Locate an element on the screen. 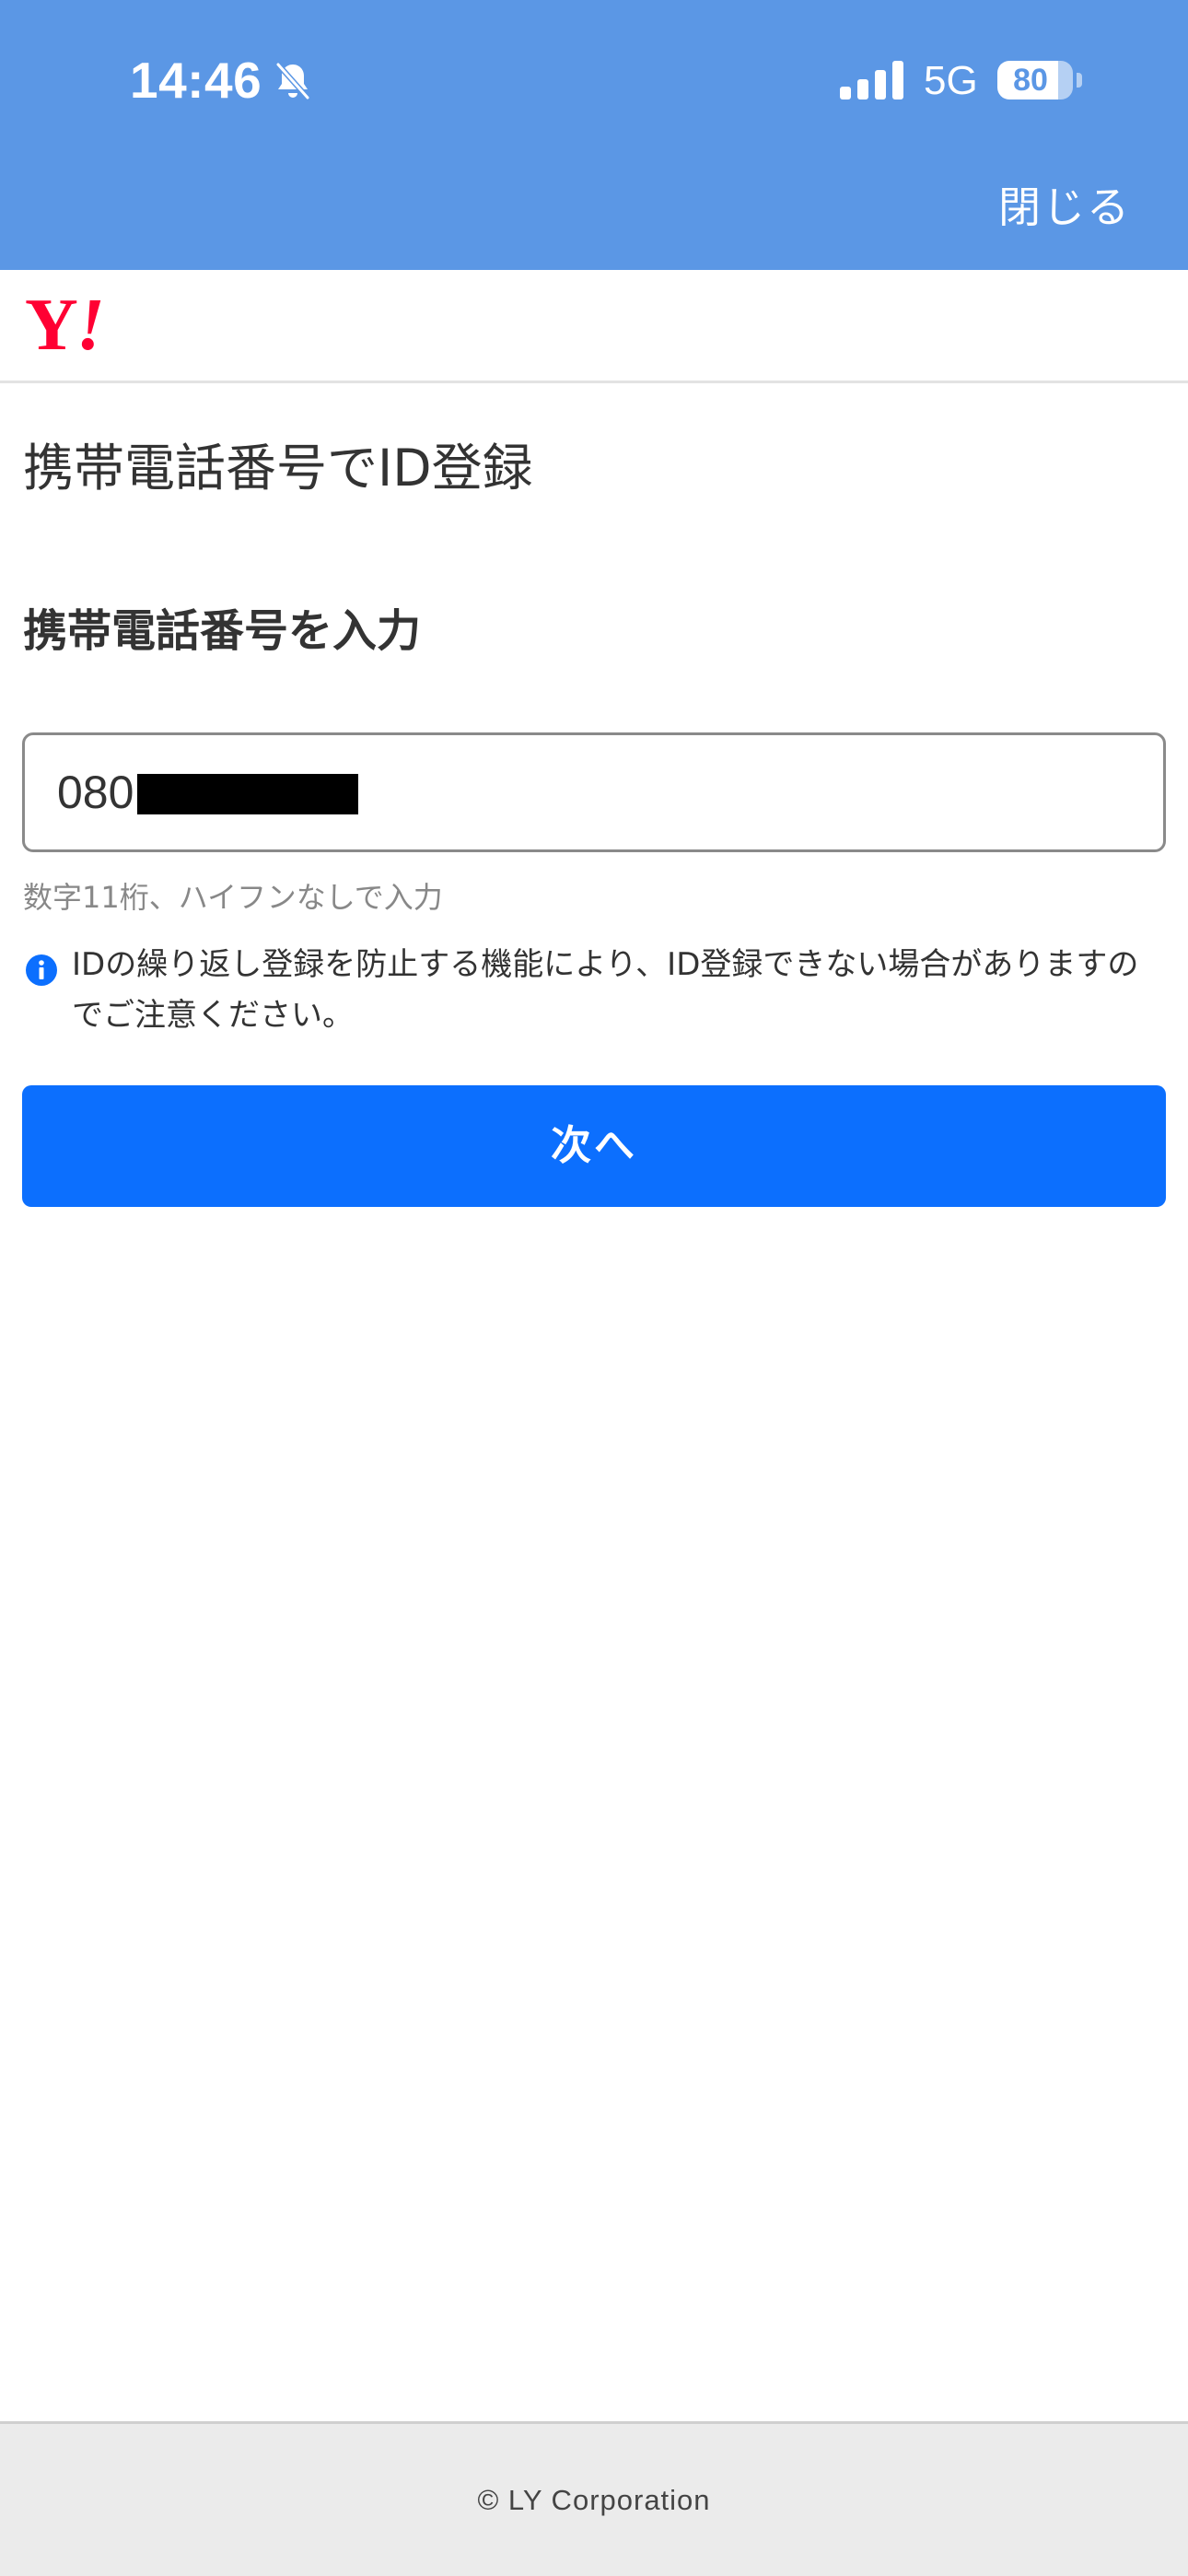 The height and width of the screenshot is (2576, 1188). footer: © LY Corporation is located at coordinates (594, 2498).